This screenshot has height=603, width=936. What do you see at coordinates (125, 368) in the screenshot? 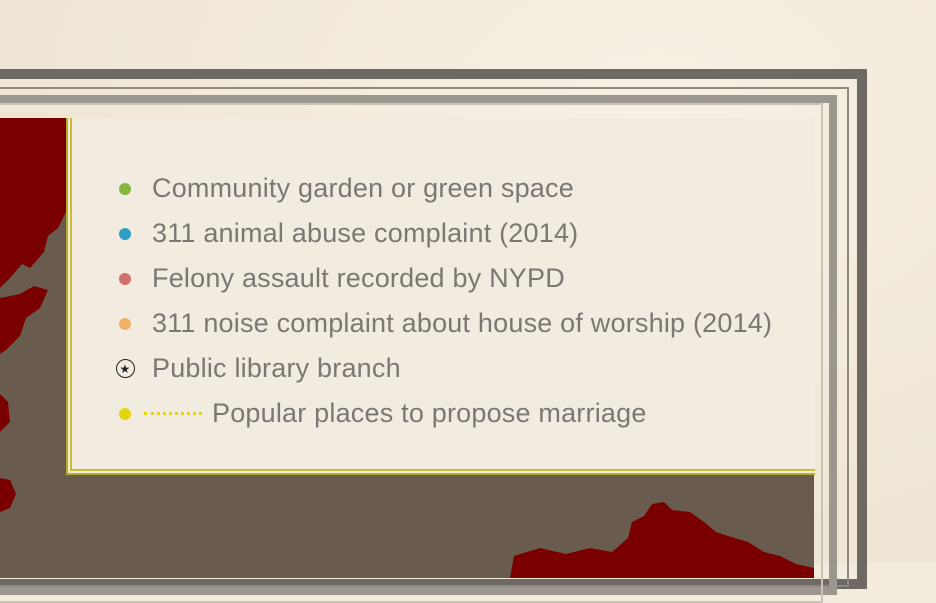
I see `star-circle-icon: ★` at bounding box center [125, 368].